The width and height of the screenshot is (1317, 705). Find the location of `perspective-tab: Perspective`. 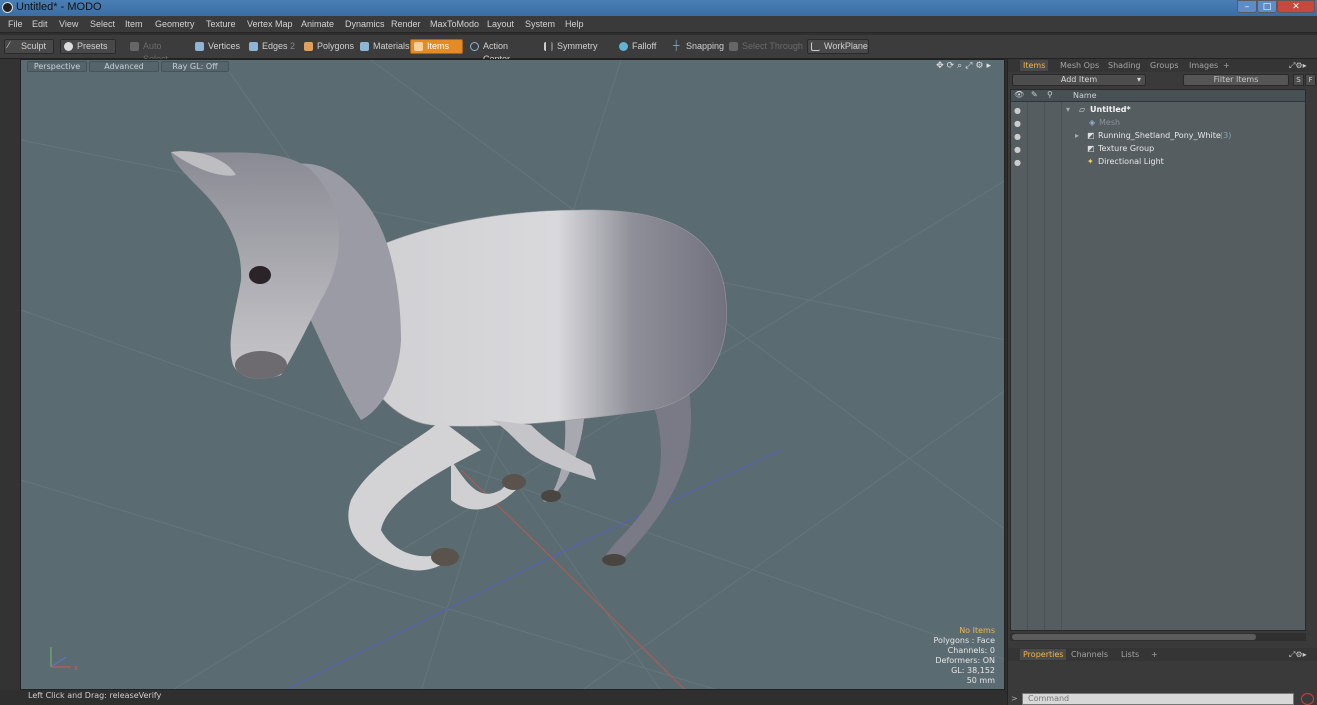

perspective-tab: Perspective is located at coordinates (57, 66).